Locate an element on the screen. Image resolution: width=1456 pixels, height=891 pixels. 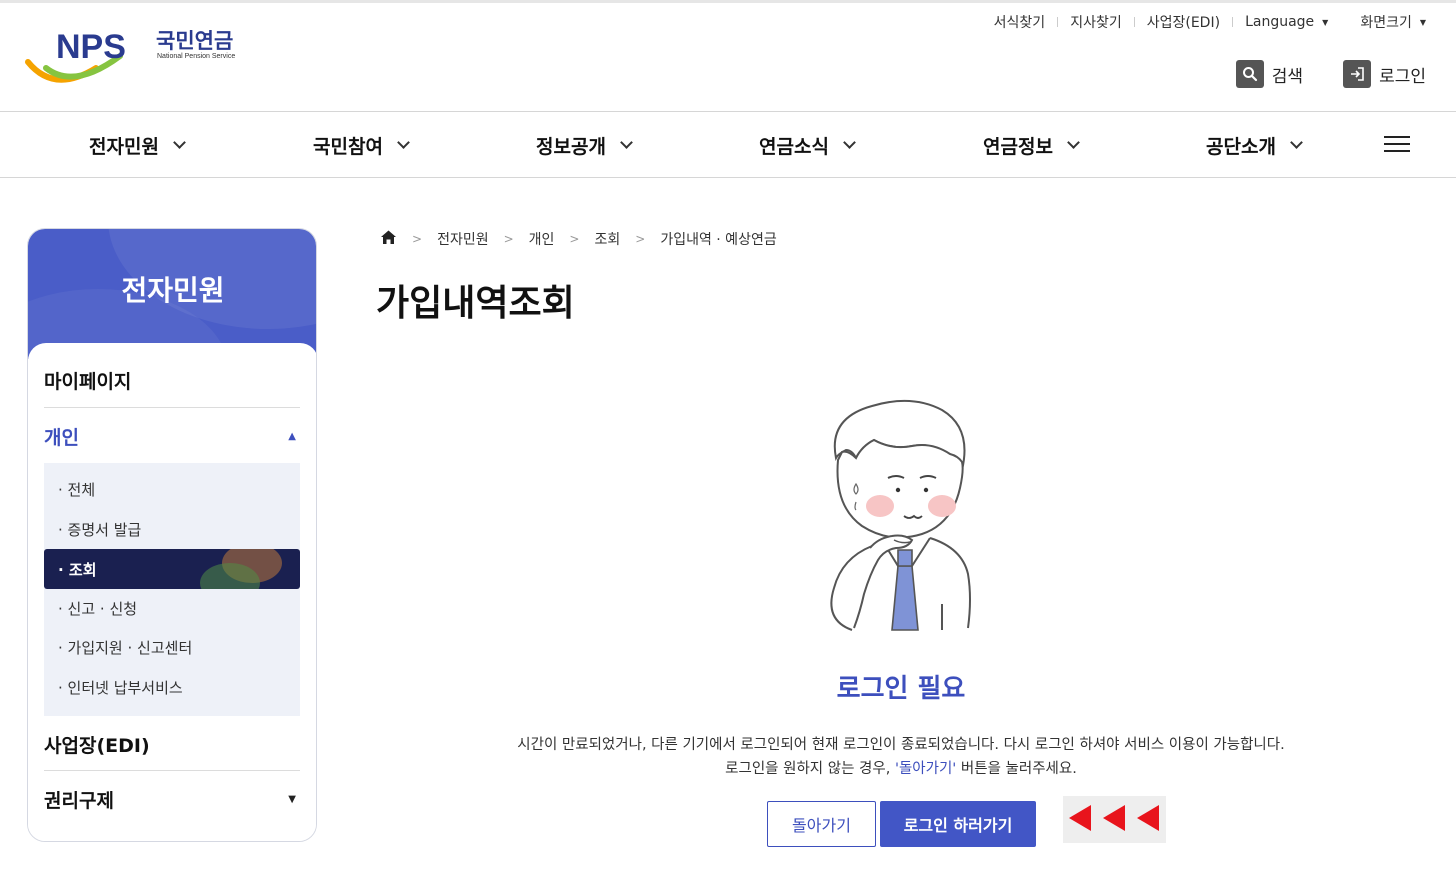
search-label: 검색 is located at coordinates (1287, 76).